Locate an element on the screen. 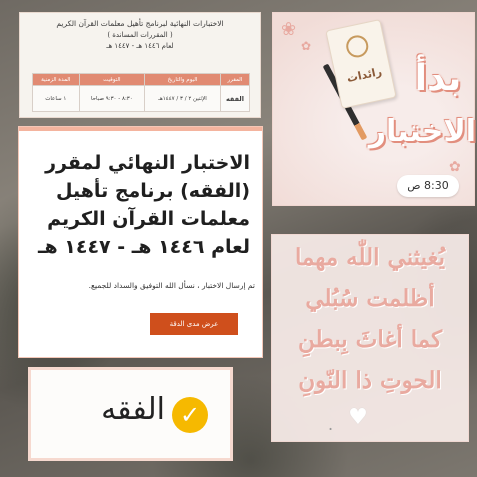  column-header: اليوم والتاريخ is located at coordinates (182, 79).